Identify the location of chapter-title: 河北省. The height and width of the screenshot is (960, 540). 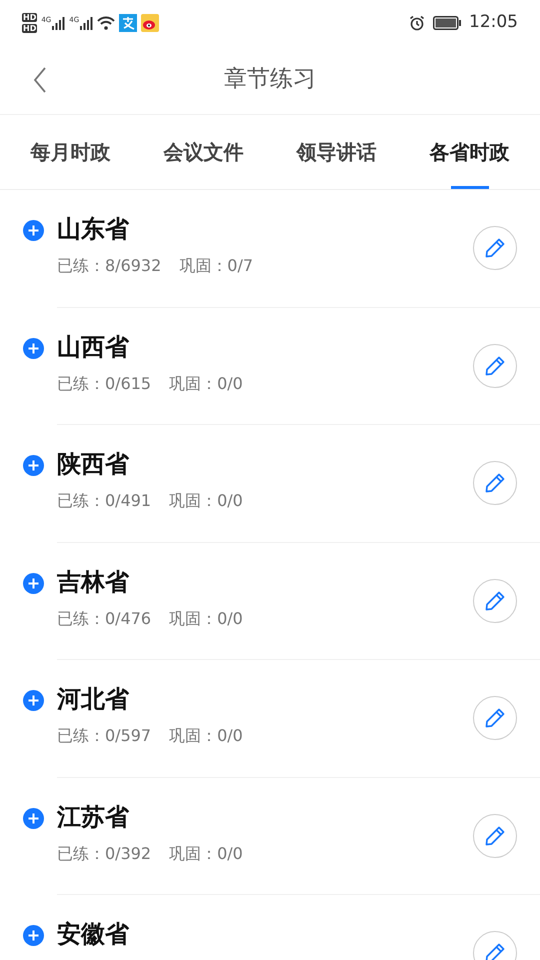
(93, 699).